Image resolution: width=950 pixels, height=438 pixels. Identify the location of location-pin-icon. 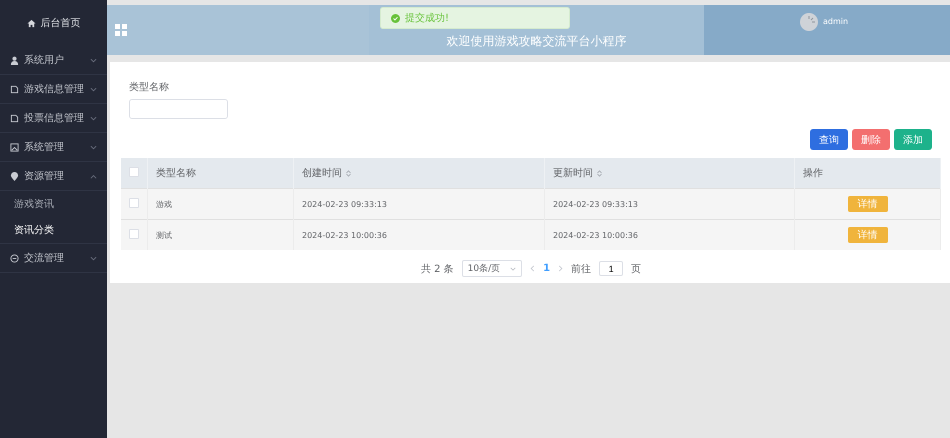
(14, 176).